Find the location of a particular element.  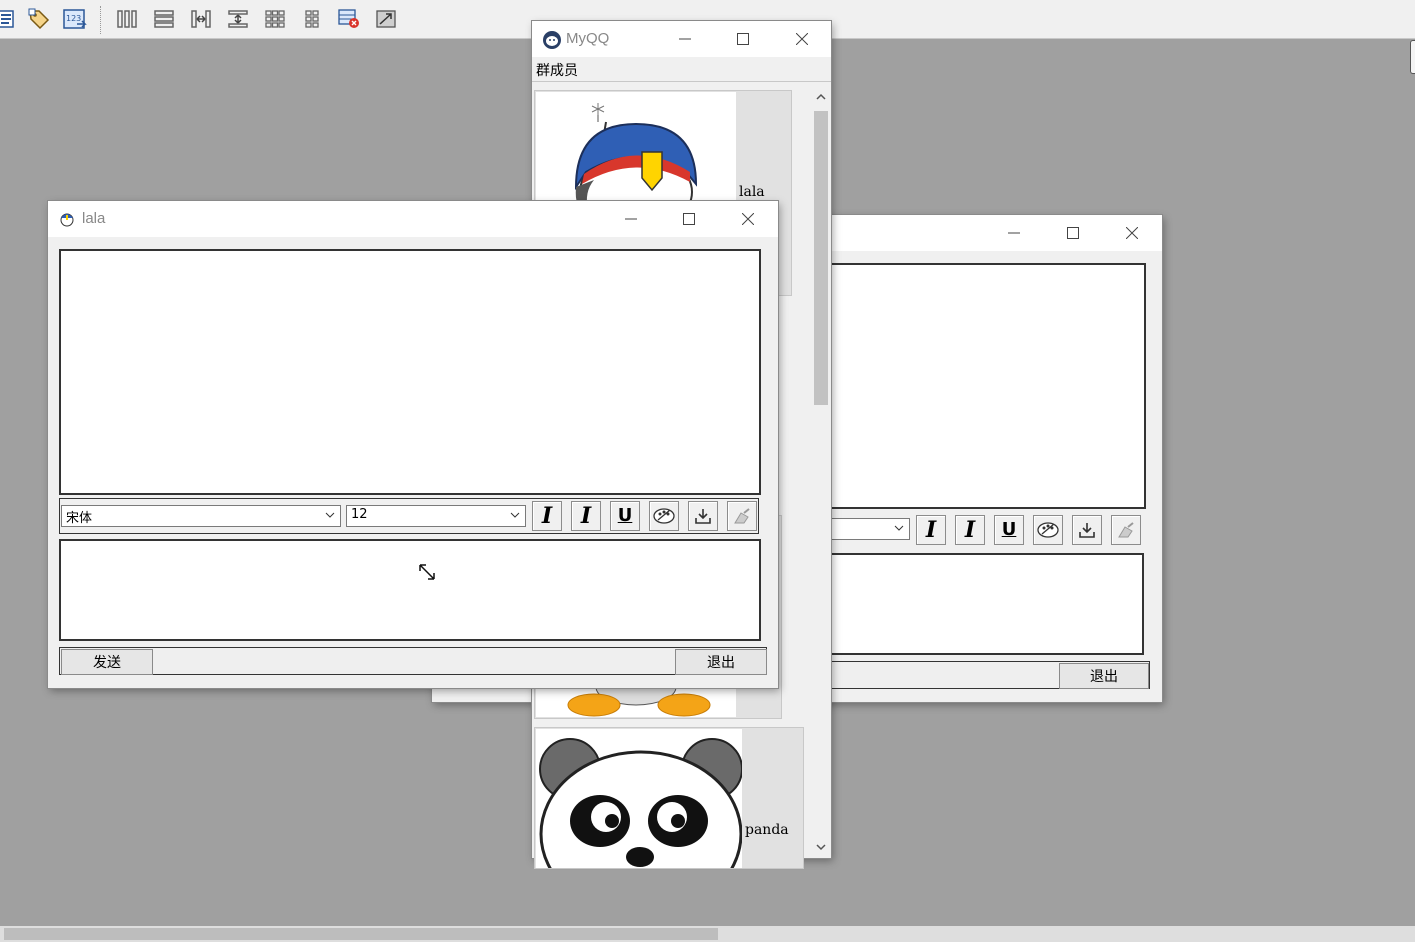

image-icon is located at coordinates (386, 19).